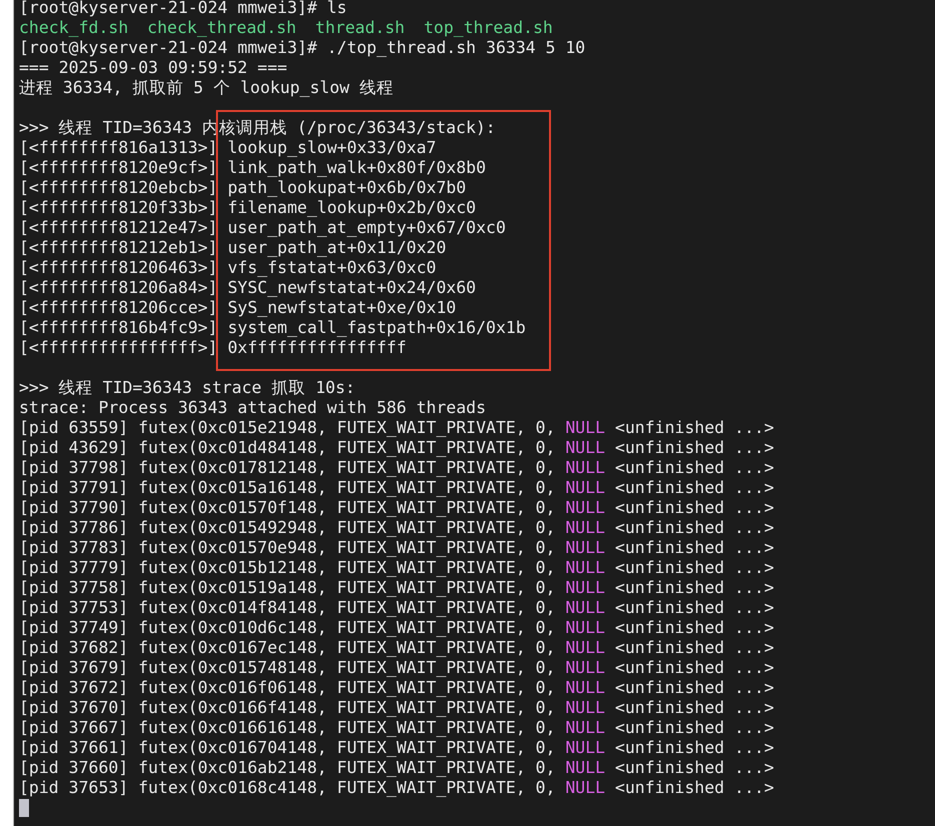 The height and width of the screenshot is (826, 935). What do you see at coordinates (247, 288) in the screenshot?
I see `stack-line: [<ffffffff81206a84>] SYSC_newfstatat+0x24/0x60` at bounding box center [247, 288].